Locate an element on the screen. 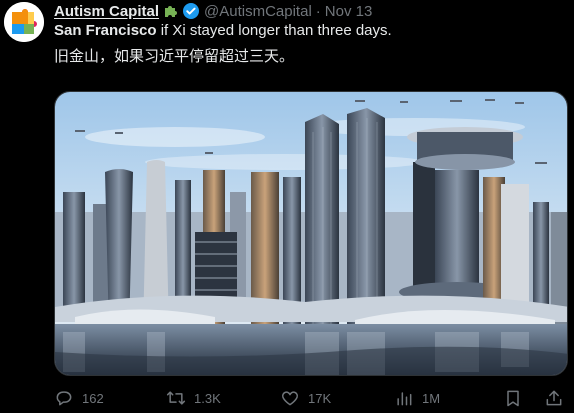 The height and width of the screenshot is (413, 574). puzzle-piece-icon is located at coordinates (171, 11).